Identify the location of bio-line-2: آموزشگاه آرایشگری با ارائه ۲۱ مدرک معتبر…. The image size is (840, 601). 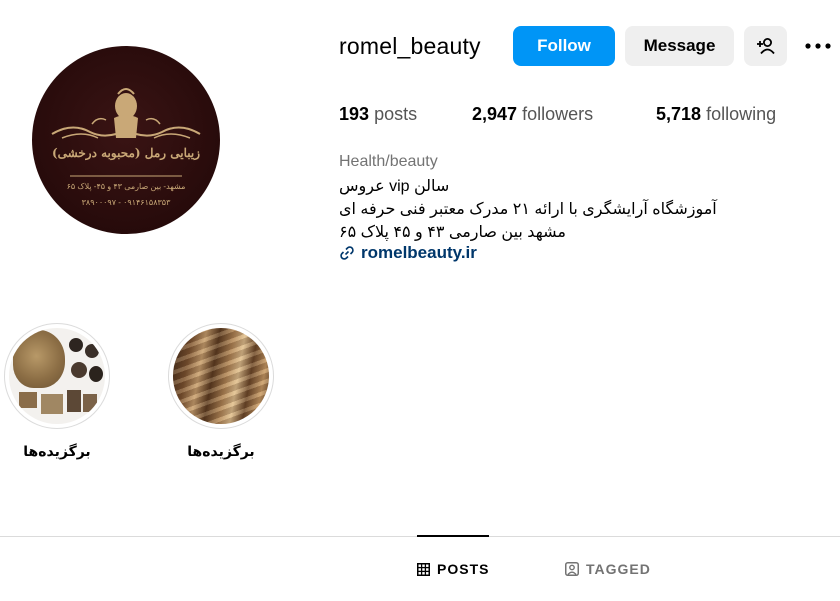
(528, 209).